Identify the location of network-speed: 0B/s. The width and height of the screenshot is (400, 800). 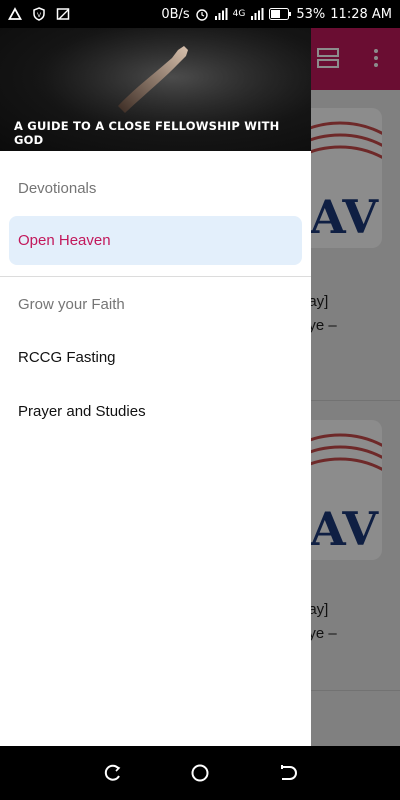
(175, 14).